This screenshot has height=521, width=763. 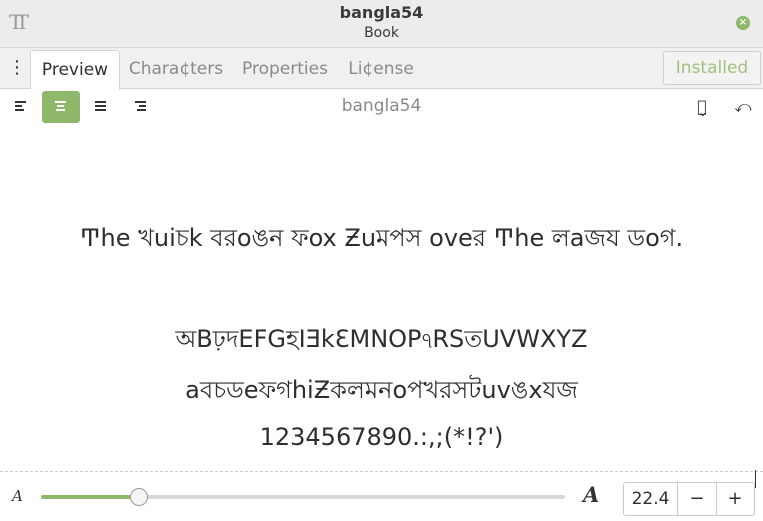 I want to click on tab-preview: Preview, so click(x=75, y=70).